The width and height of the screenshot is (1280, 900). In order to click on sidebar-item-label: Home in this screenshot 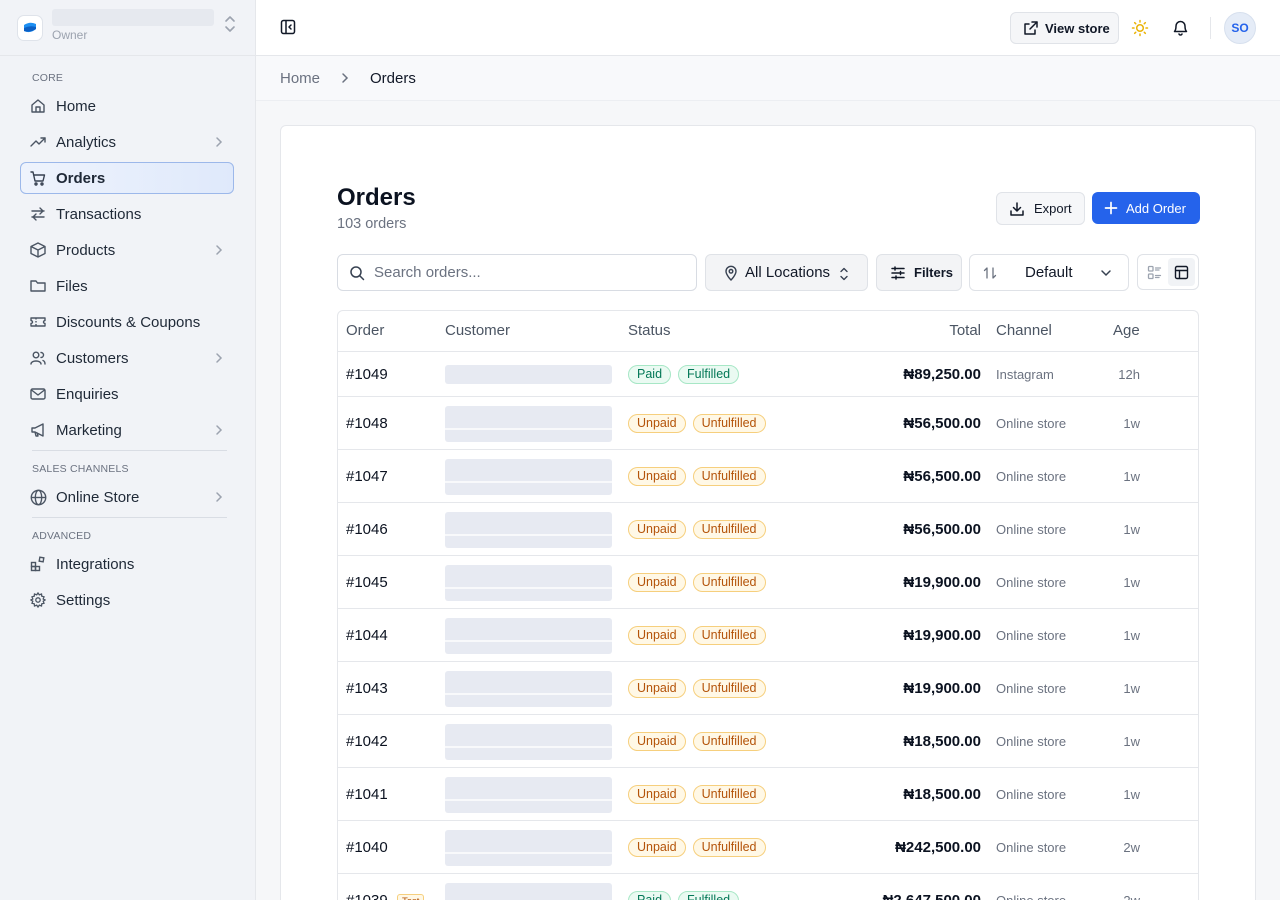, I will do `click(76, 106)`.